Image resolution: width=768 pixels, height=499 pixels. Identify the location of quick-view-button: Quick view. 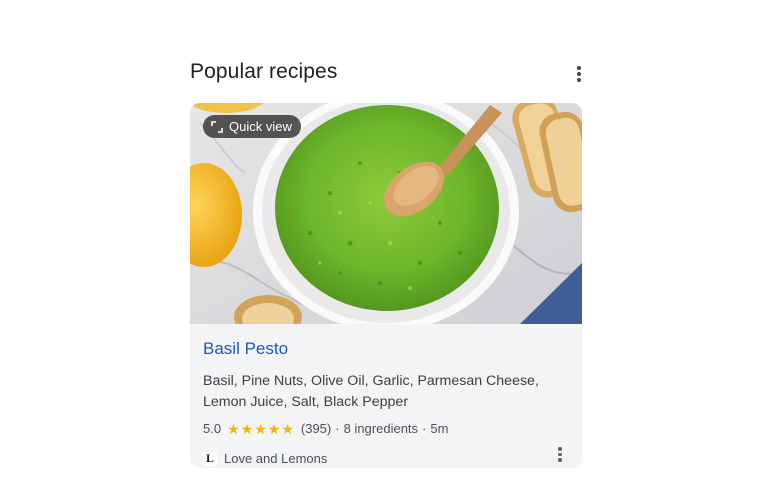
(252, 126).